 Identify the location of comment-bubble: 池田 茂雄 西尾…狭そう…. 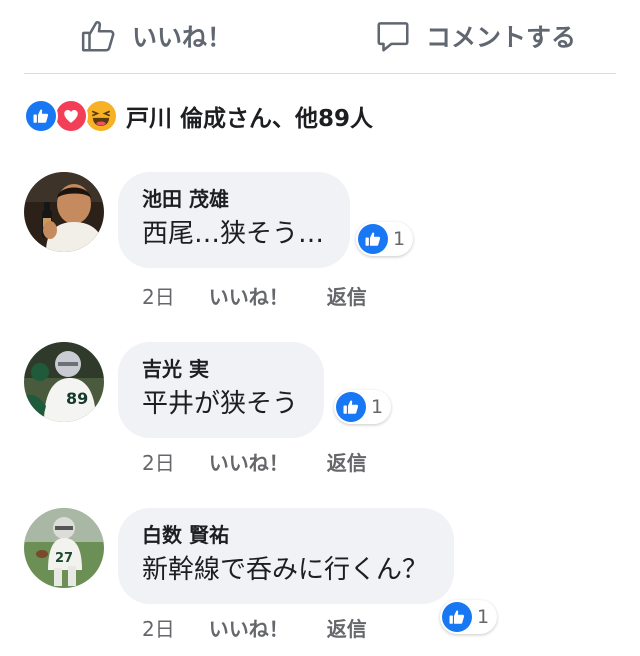
(234, 220).